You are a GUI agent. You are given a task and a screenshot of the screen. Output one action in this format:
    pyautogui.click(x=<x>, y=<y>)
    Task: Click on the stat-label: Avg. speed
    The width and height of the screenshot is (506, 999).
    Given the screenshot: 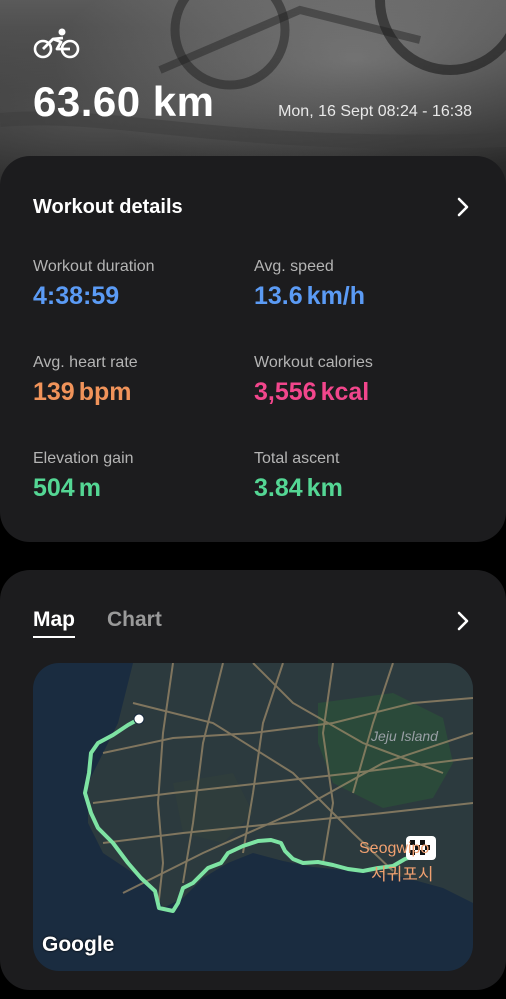 What is the action you would take?
    pyautogui.click(x=294, y=266)
    